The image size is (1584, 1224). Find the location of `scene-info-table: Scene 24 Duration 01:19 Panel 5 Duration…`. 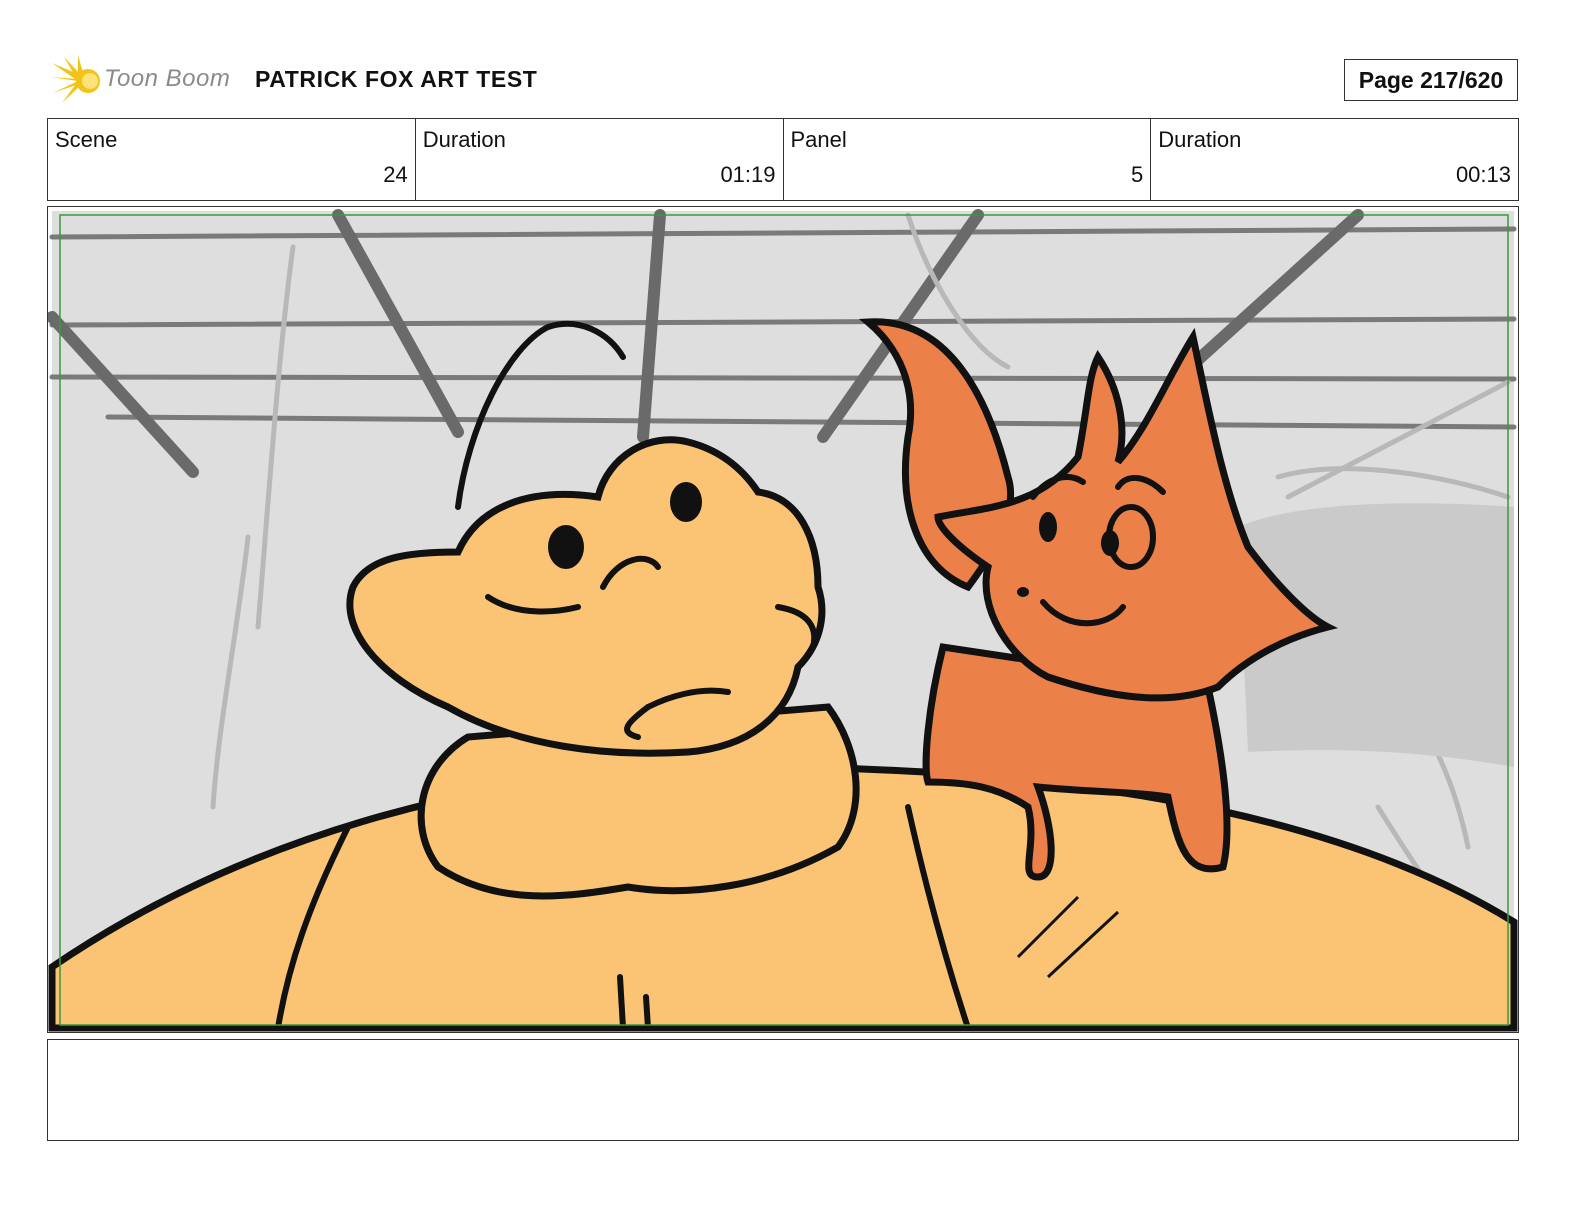

scene-info-table: Scene 24 Duration 01:19 Panel 5 Duration… is located at coordinates (783, 159).